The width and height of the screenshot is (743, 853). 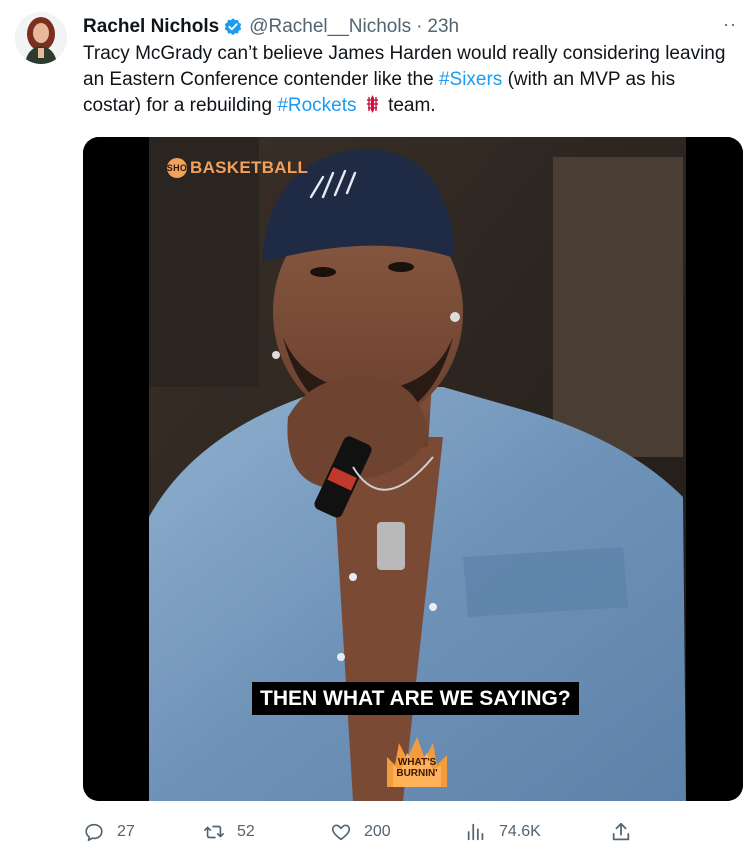 What do you see at coordinates (443, 27) in the screenshot?
I see `timestamp: 23h` at bounding box center [443, 27].